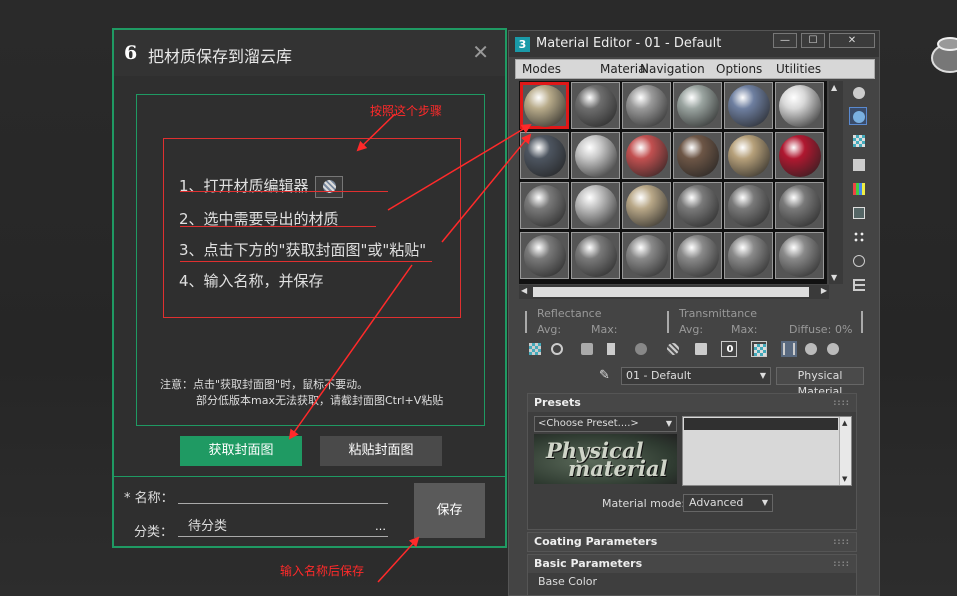 The height and width of the screenshot is (596, 957). What do you see at coordinates (820, 382) in the screenshot?
I see `material-type-button: Physical Material` at bounding box center [820, 382].